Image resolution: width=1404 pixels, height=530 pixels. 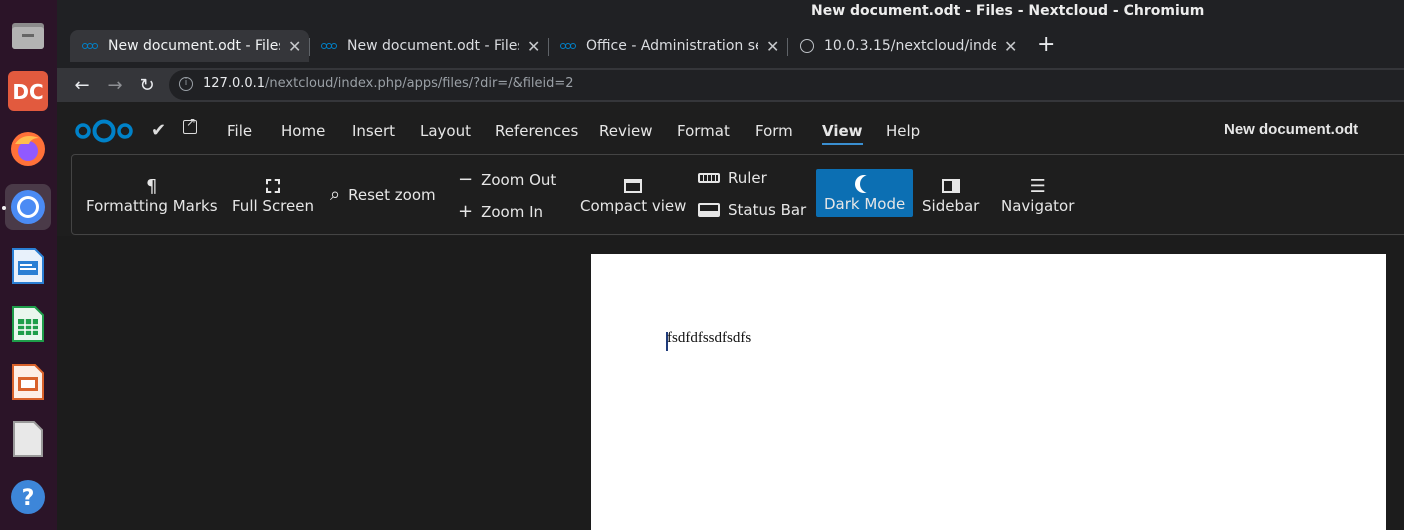 I want to click on magnifier-icon: ⌕, so click(x=335, y=194).